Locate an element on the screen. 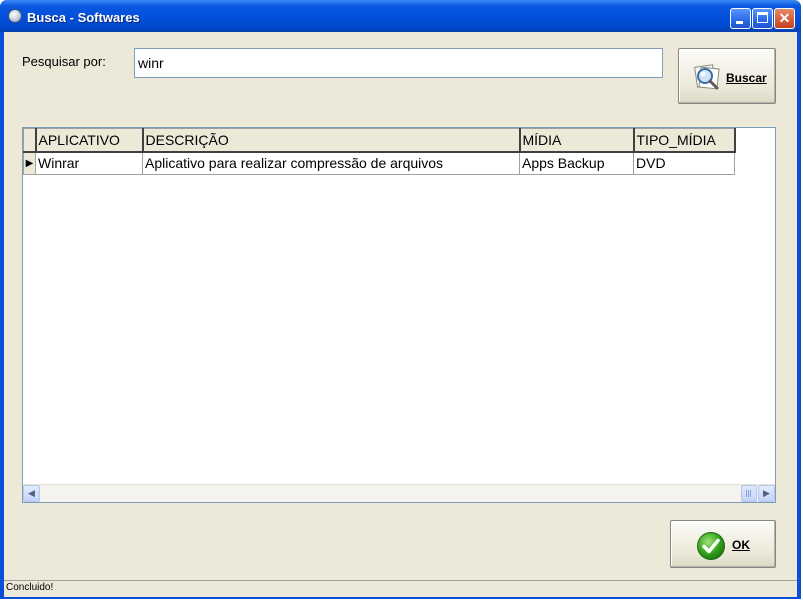 Image resolution: width=803 pixels, height=601 pixels. status-text: Concluido! is located at coordinates (30, 587).